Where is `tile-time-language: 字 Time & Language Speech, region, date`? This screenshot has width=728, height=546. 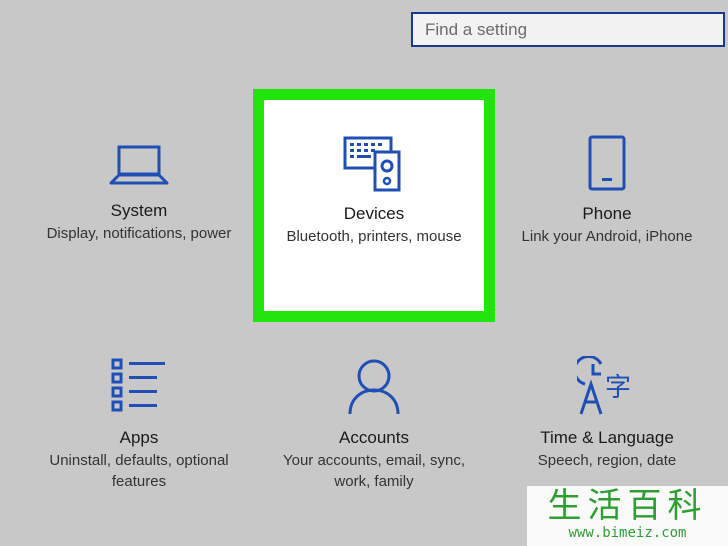 tile-time-language: 字 Time & Language Speech, region, date is located at coordinates (607, 413).